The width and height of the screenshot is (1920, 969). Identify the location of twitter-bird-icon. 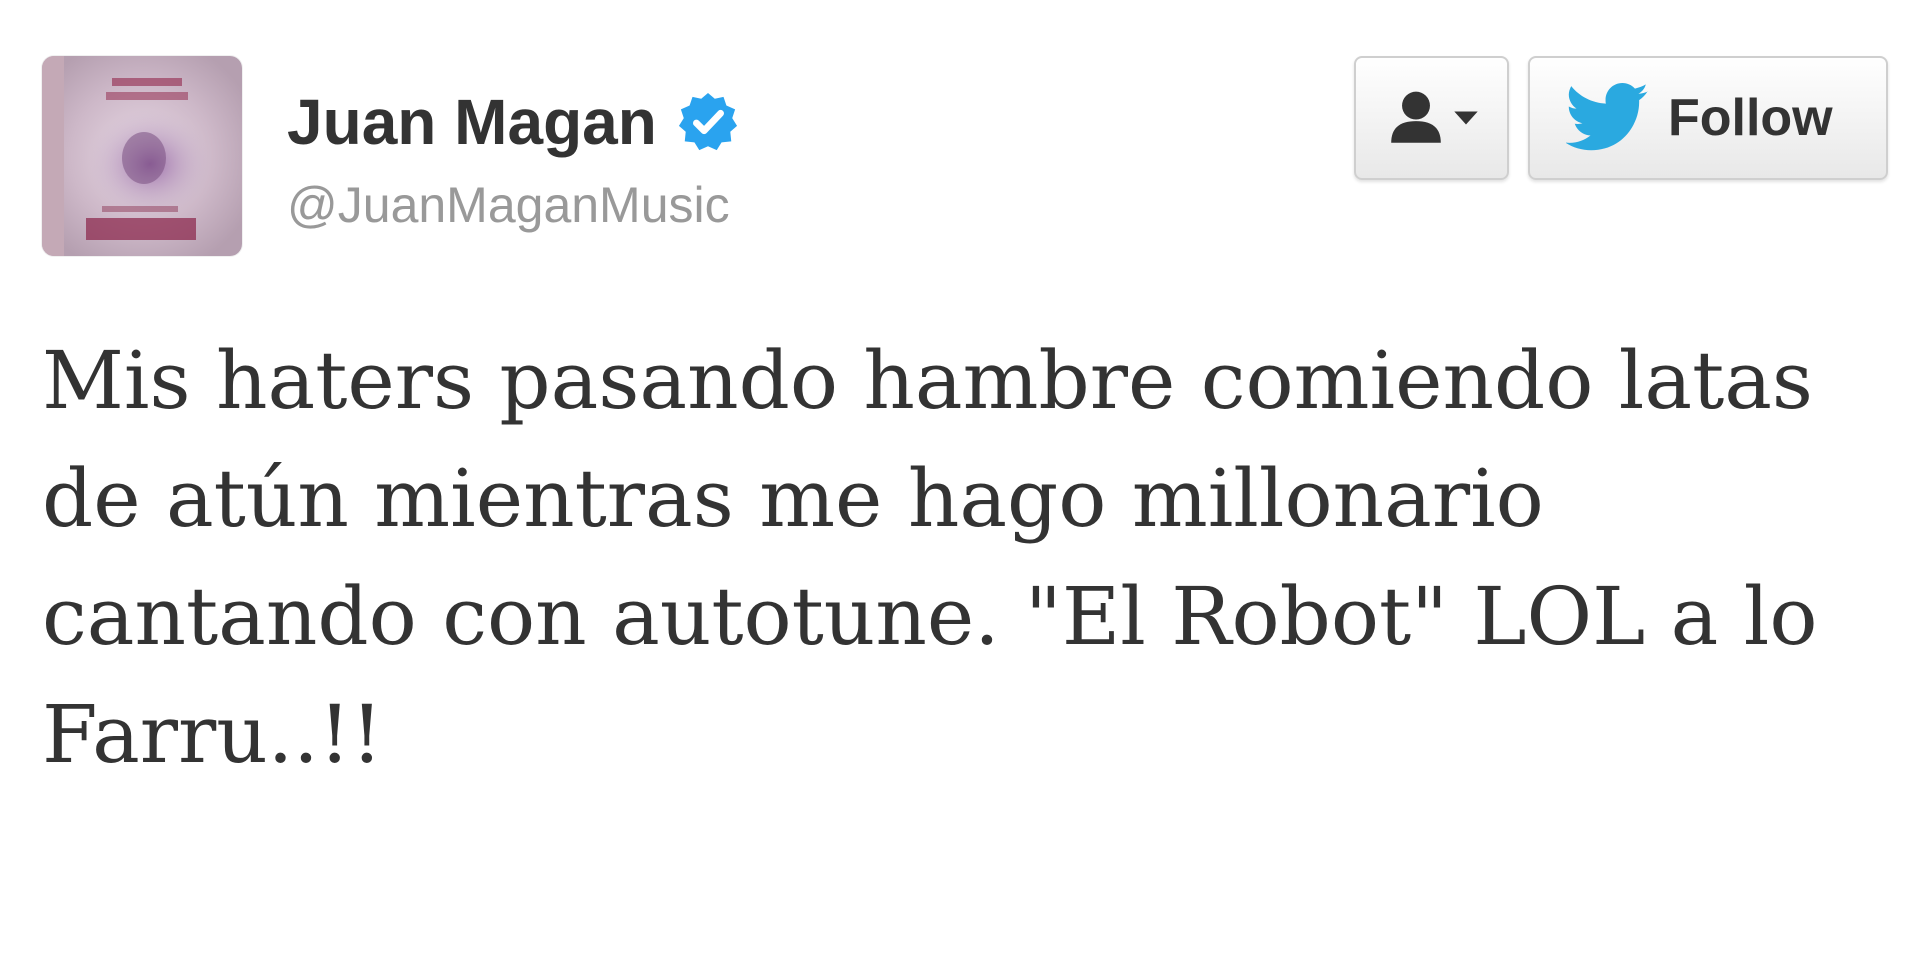
(1607, 117).